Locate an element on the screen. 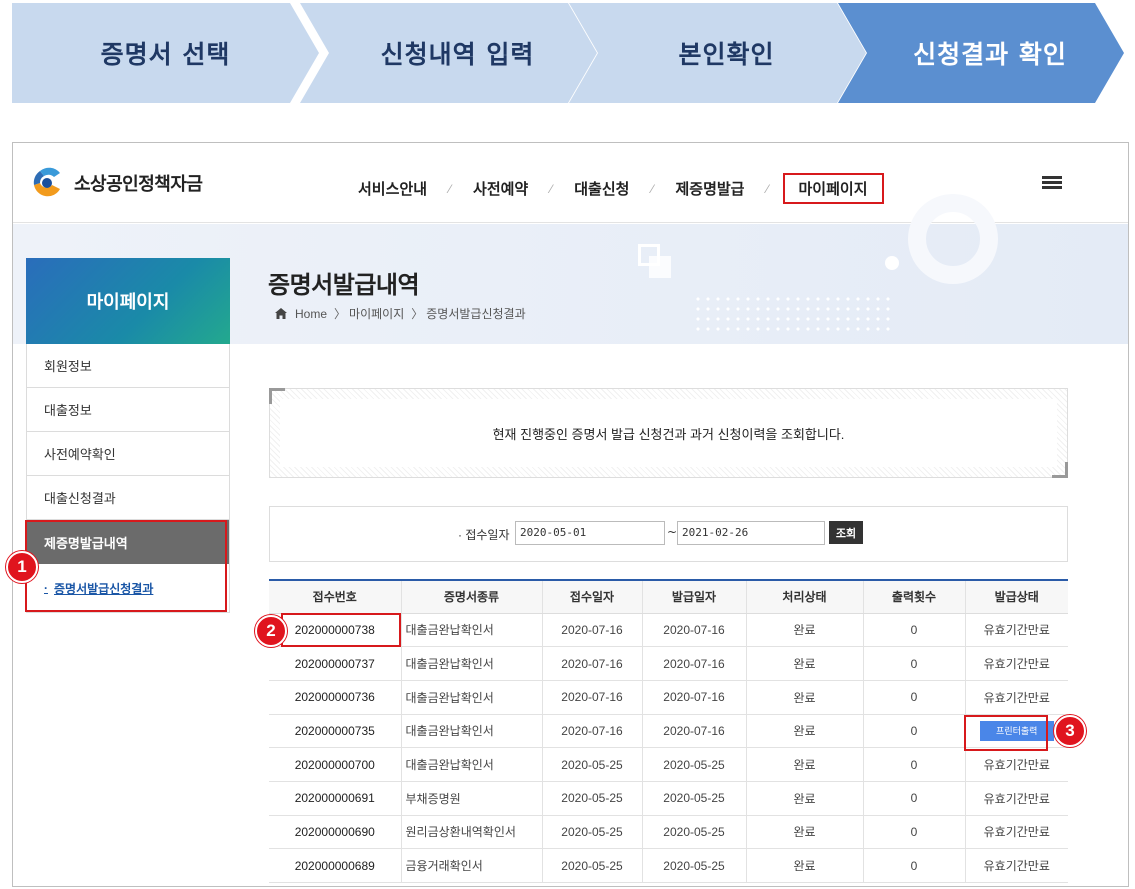 The height and width of the screenshot is (889, 1135). breadcrumb-current: 증명서발급신청결과 is located at coordinates (476, 314).